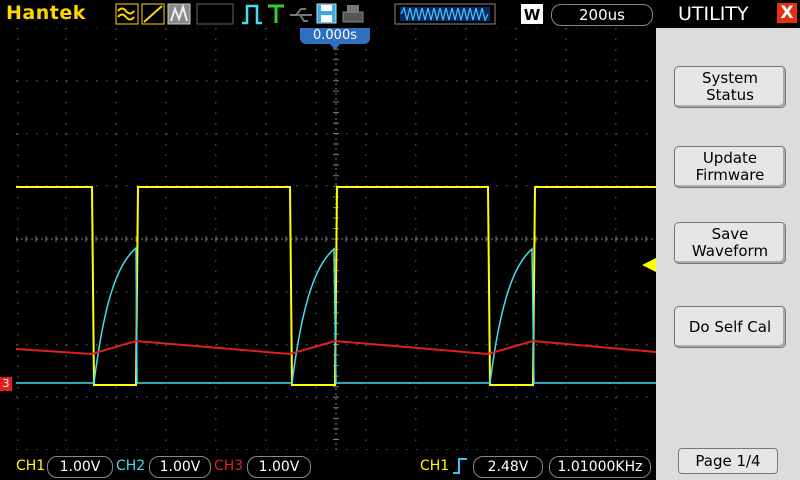  I want to click on print-icon, so click(353, 14).